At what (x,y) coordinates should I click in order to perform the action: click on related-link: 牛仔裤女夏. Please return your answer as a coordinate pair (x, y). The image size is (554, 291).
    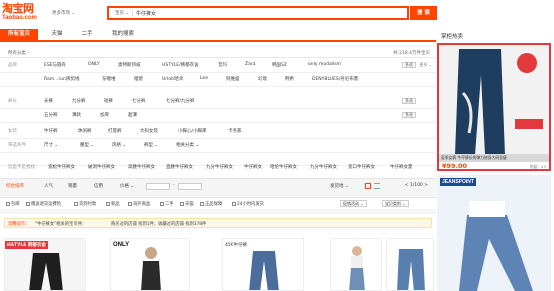
    Looking at the image, I should click on (401, 167).